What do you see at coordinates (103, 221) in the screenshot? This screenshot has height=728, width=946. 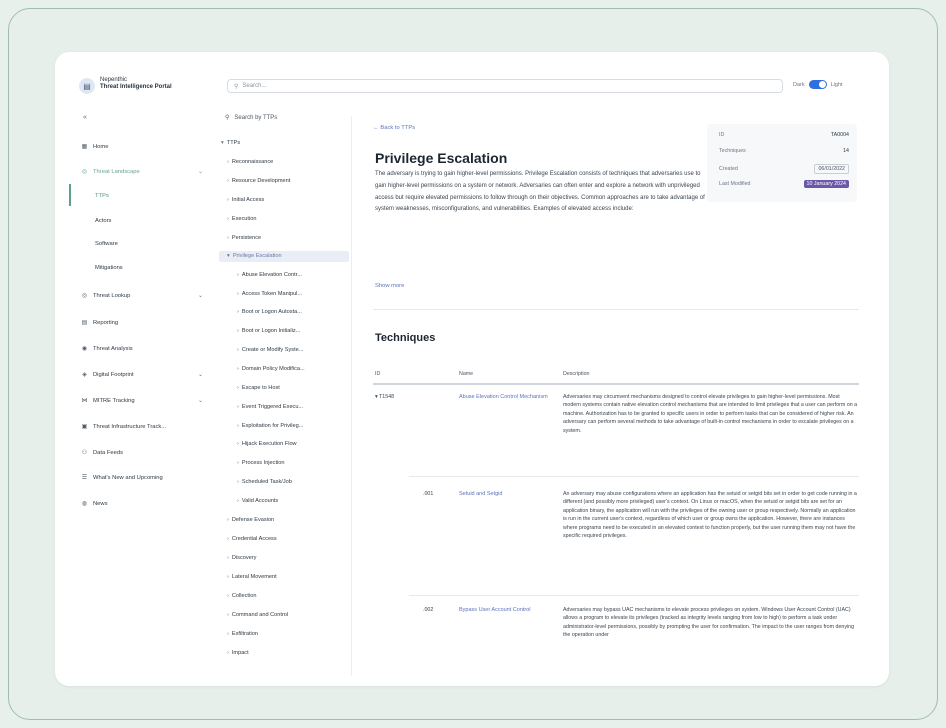 I see `sidebar-subitem-actors: Actors` at bounding box center [103, 221].